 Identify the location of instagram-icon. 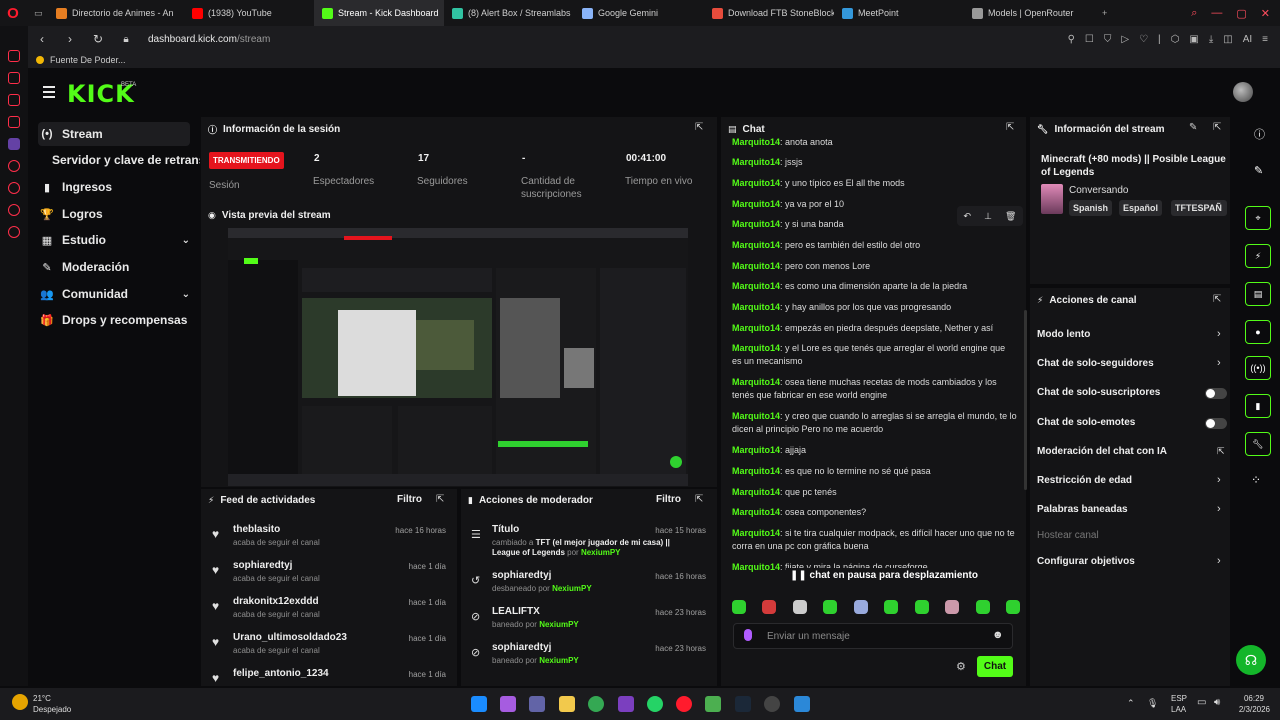
(14, 78).